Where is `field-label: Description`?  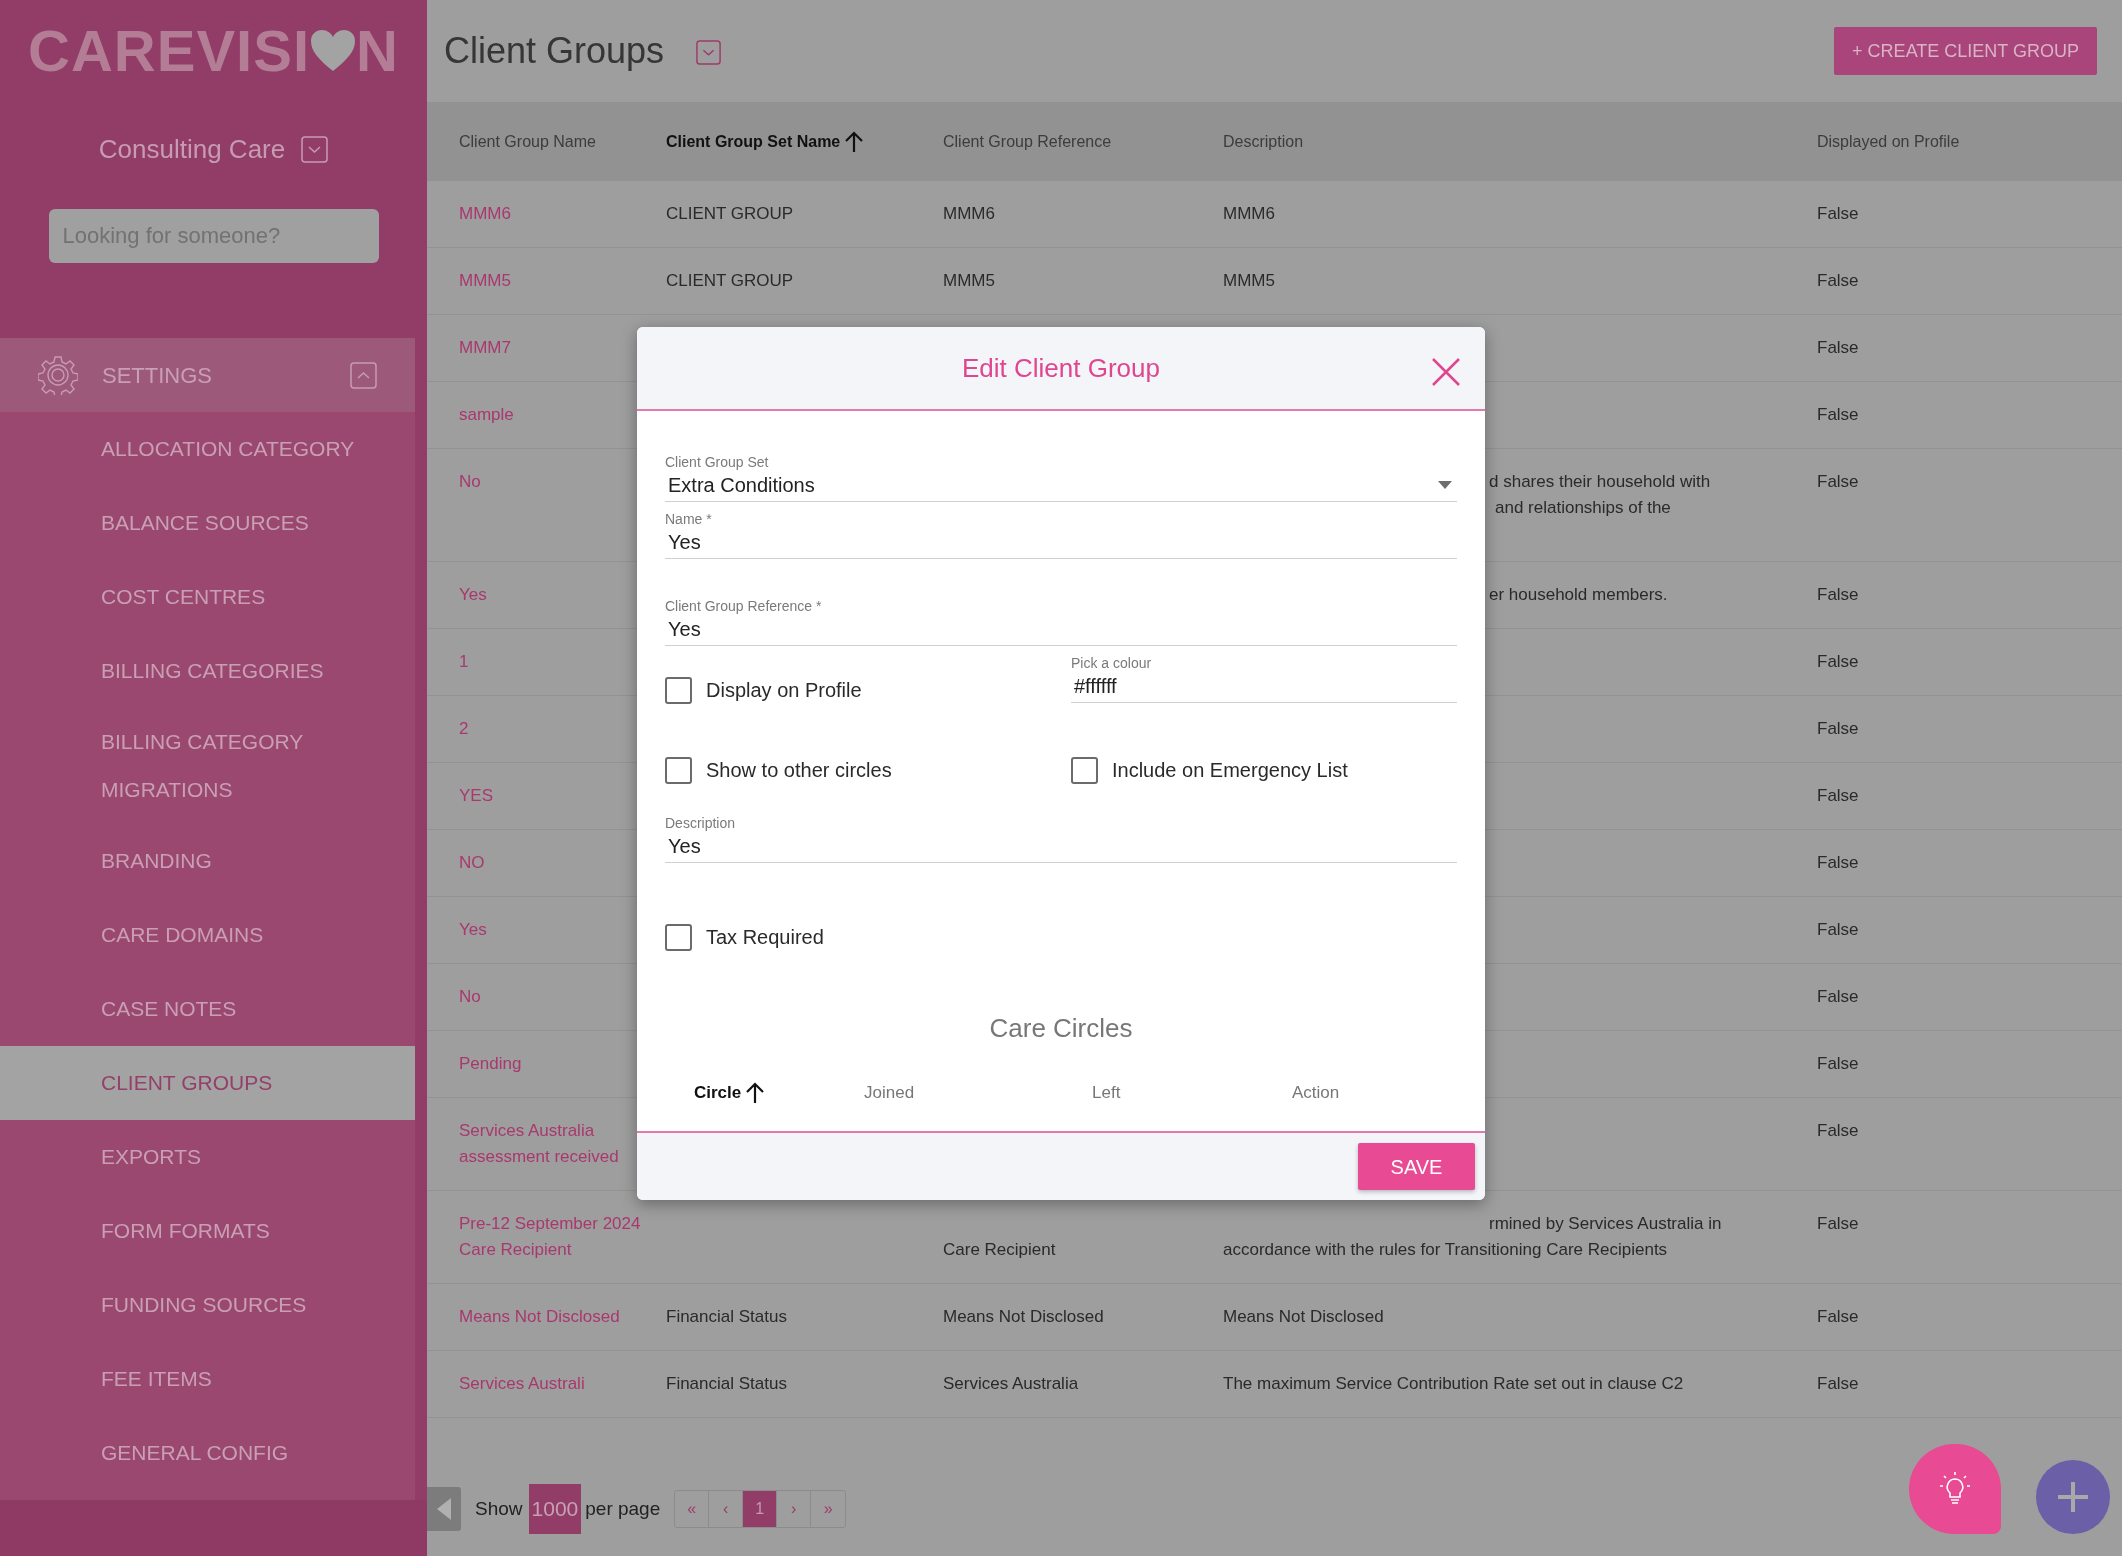 field-label: Description is located at coordinates (701, 823).